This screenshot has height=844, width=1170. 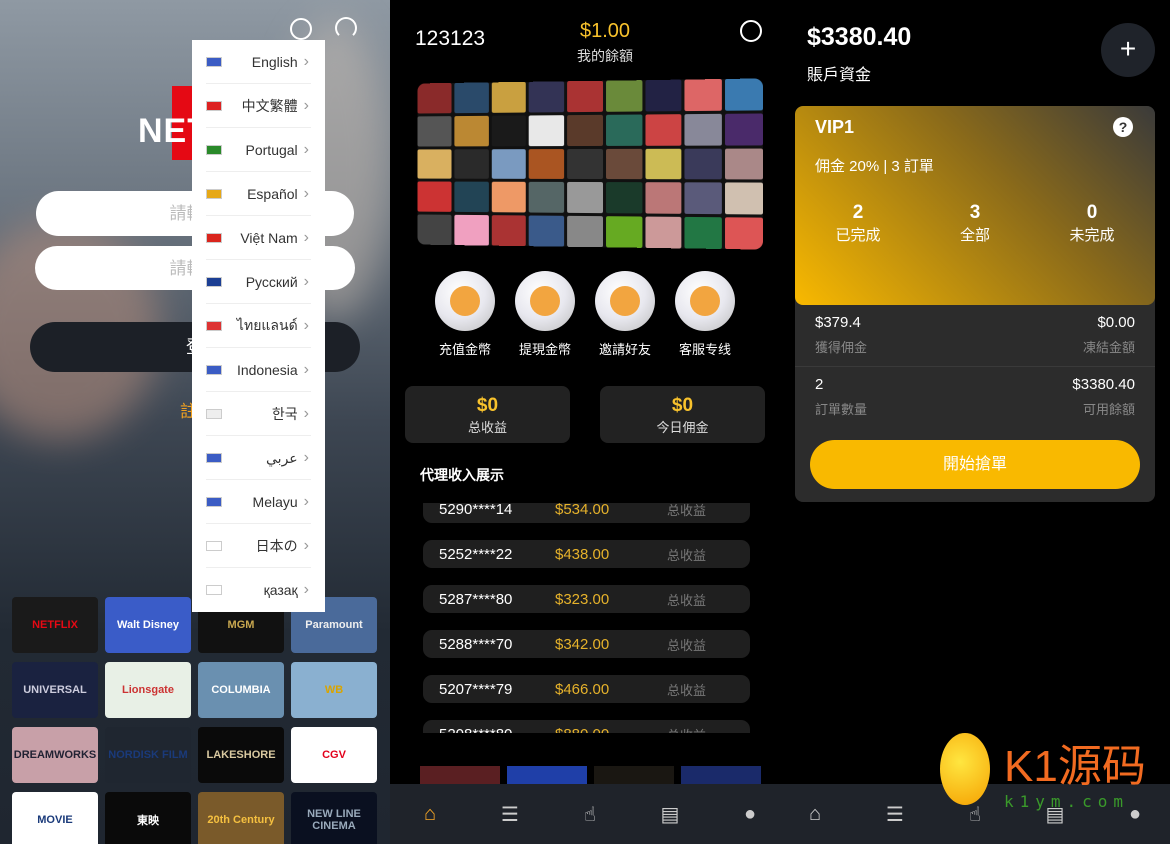 I want to click on income-row: 5290****14 $534.00 总收益, so click(x=586, y=513).